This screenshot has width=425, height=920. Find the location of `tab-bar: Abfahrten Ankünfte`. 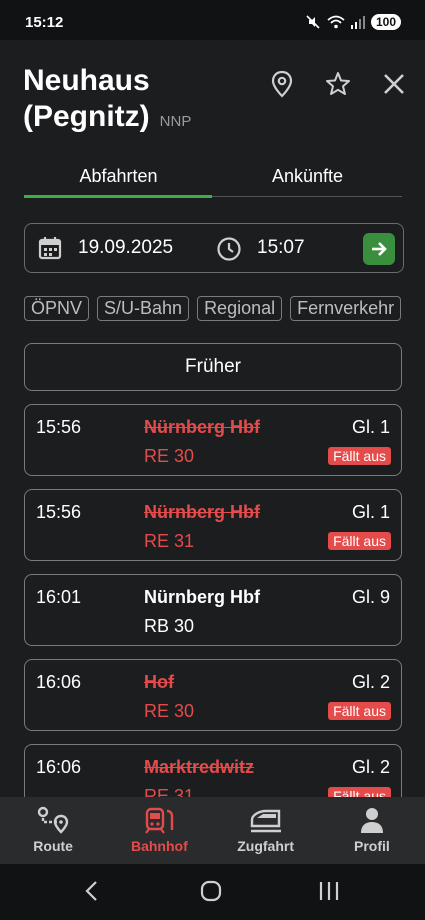

tab-bar: Abfahrten Ankünfte is located at coordinates (213, 180).